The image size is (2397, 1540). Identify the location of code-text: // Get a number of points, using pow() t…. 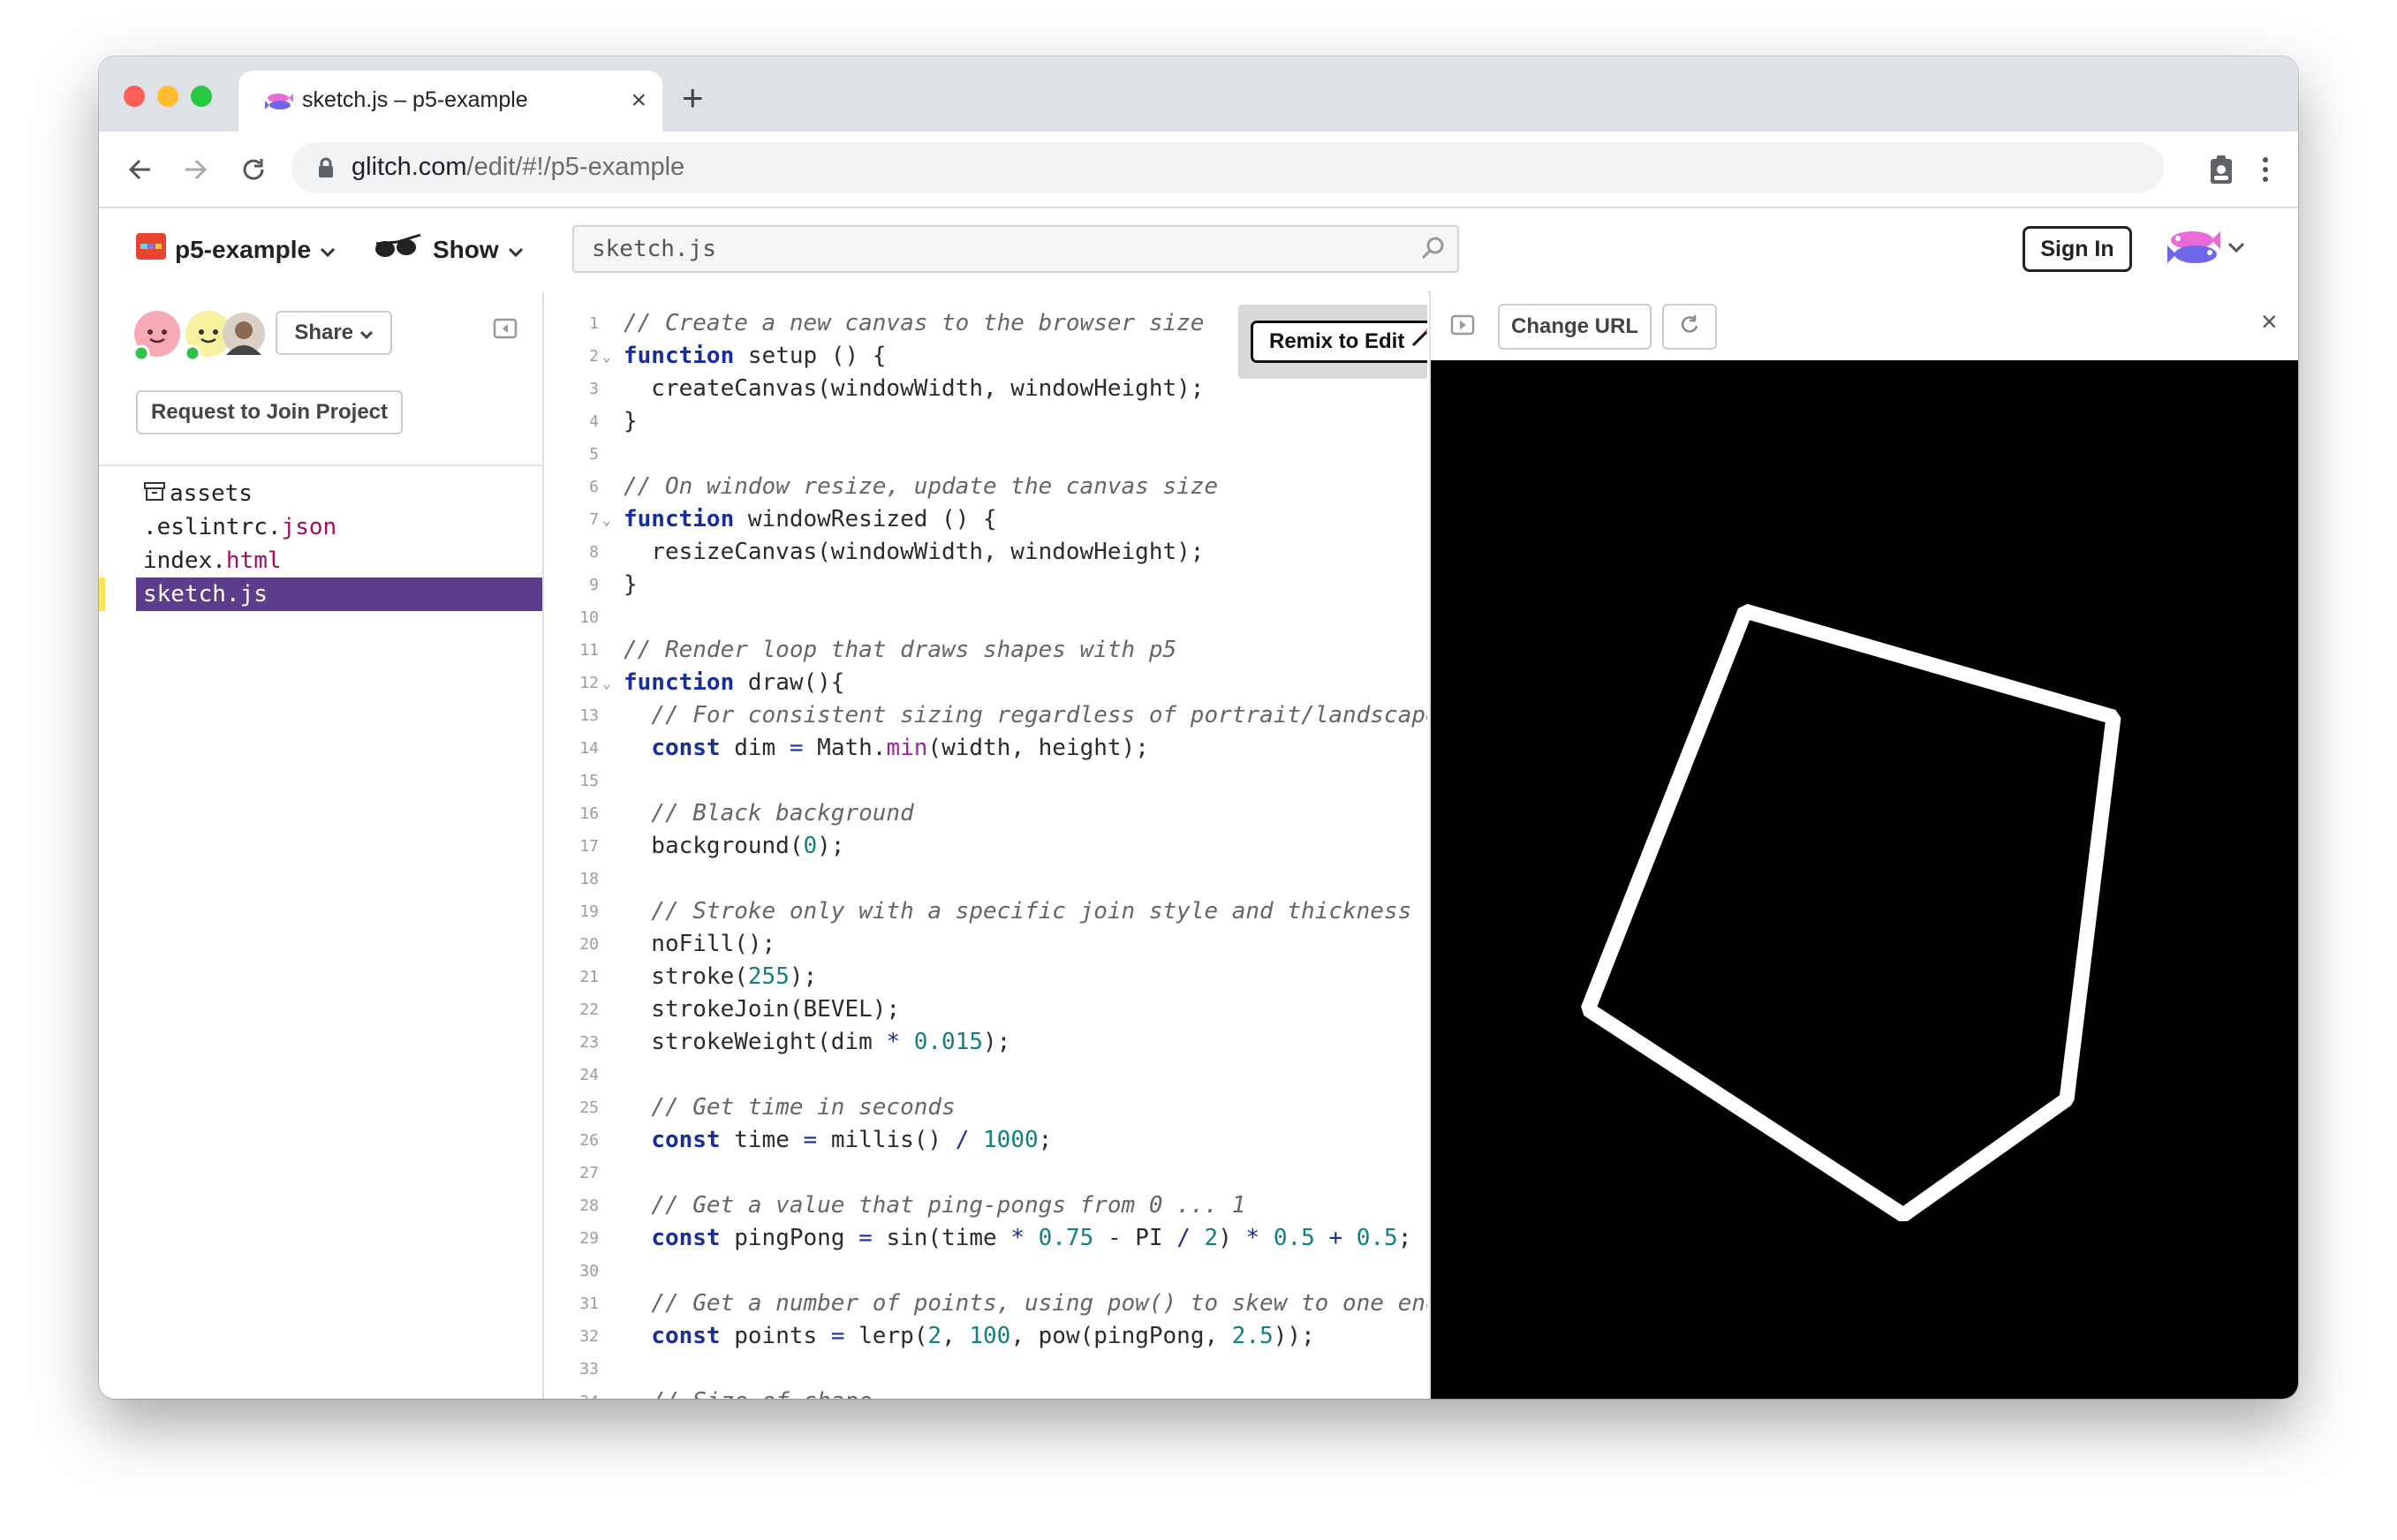
(1025, 1303).